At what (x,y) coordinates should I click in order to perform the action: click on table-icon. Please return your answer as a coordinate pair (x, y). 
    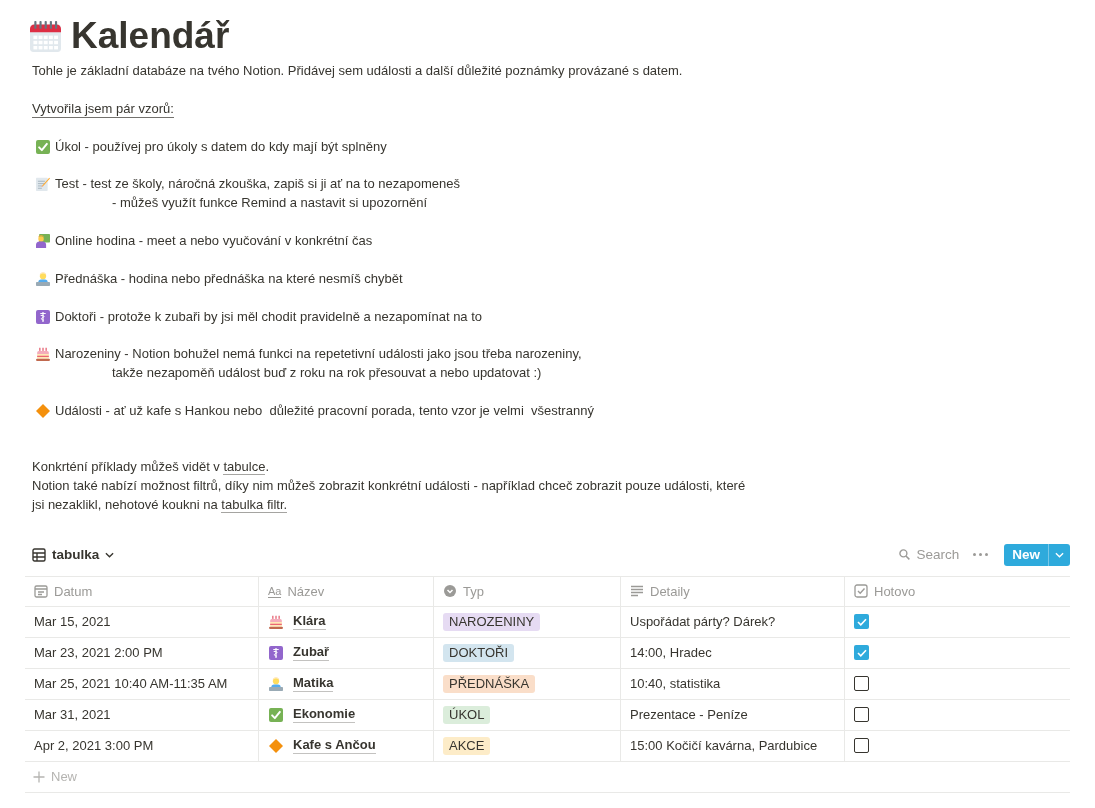
    Looking at the image, I should click on (39, 554).